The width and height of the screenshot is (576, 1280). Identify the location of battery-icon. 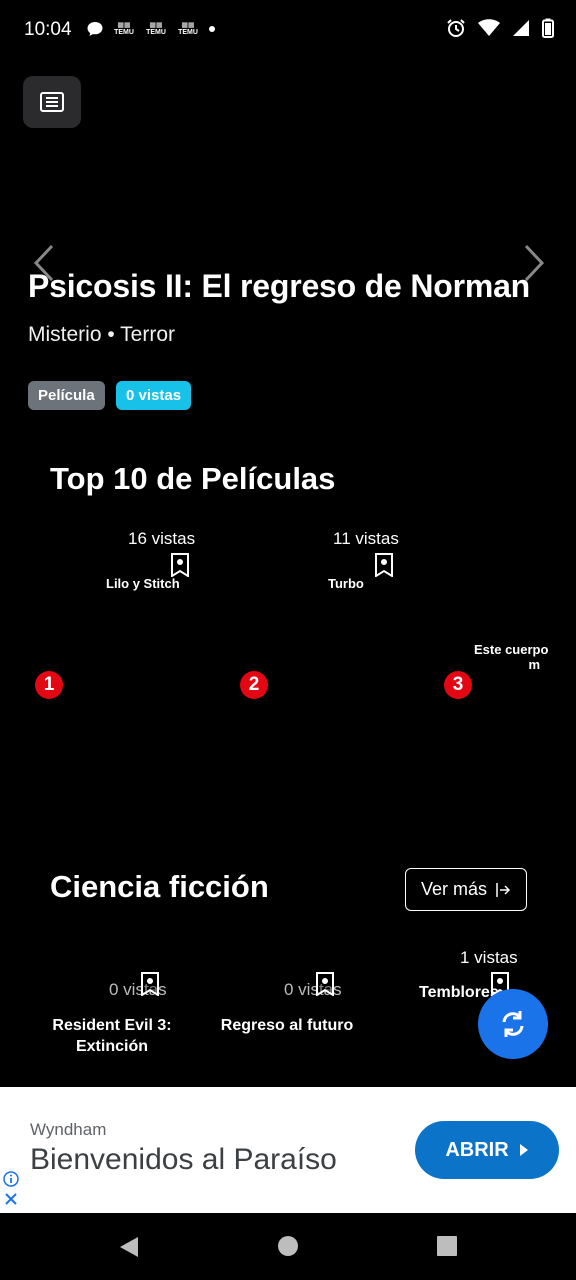
(548, 28).